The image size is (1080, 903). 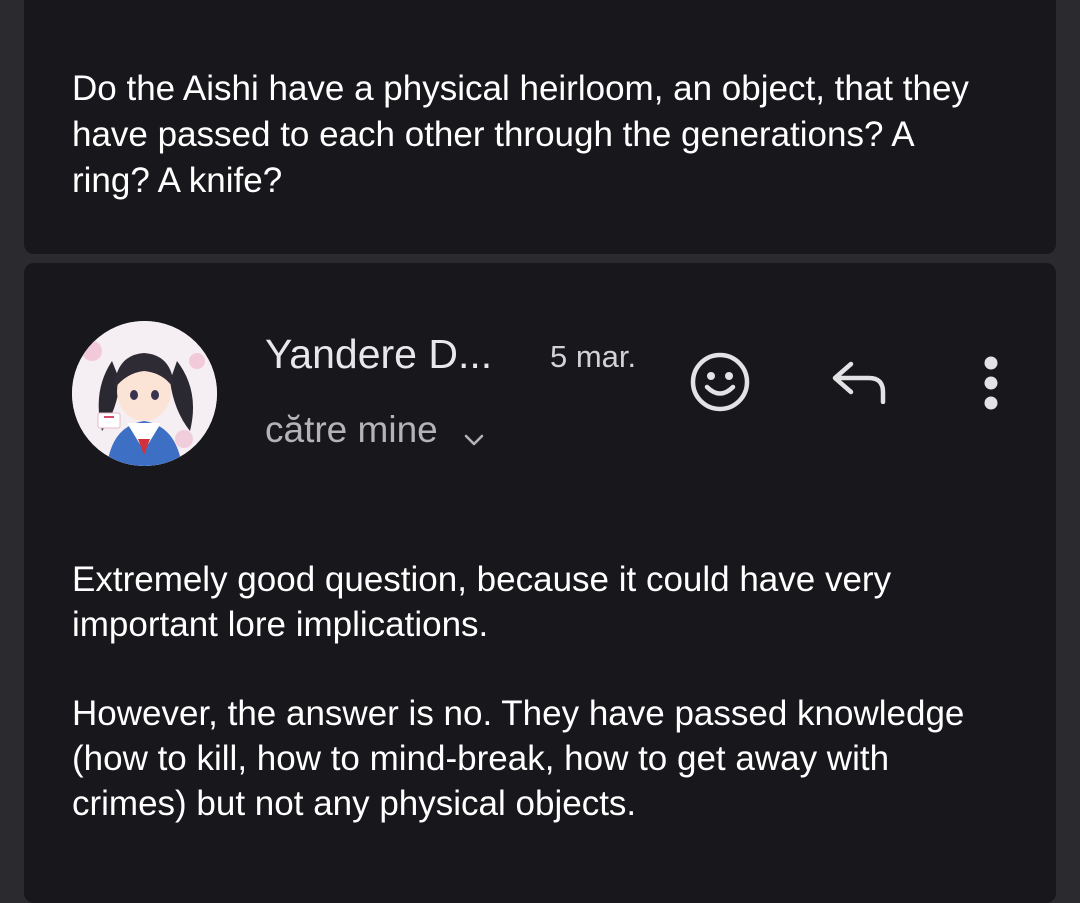 I want to click on message-date: 5 mar., so click(x=593, y=356).